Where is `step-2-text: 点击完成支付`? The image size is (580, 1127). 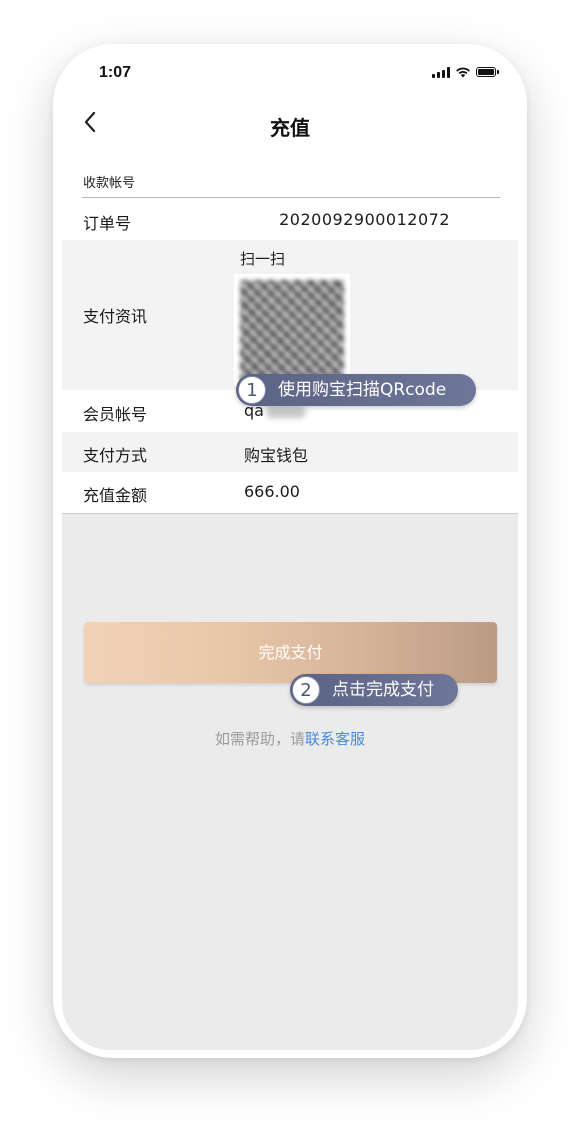
step-2-text: 点击完成支付 is located at coordinates (383, 690).